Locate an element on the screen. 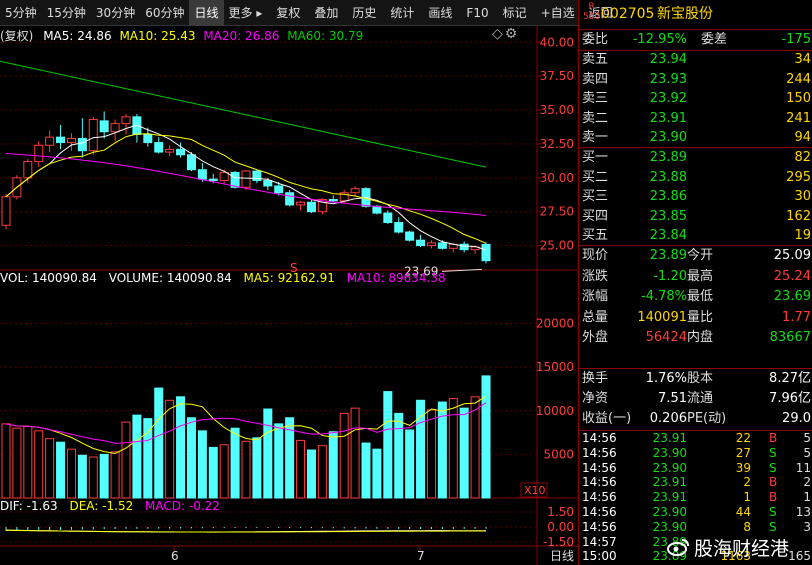 The width and height of the screenshot is (812, 565). fund-value: 7.51 is located at coordinates (672, 398).